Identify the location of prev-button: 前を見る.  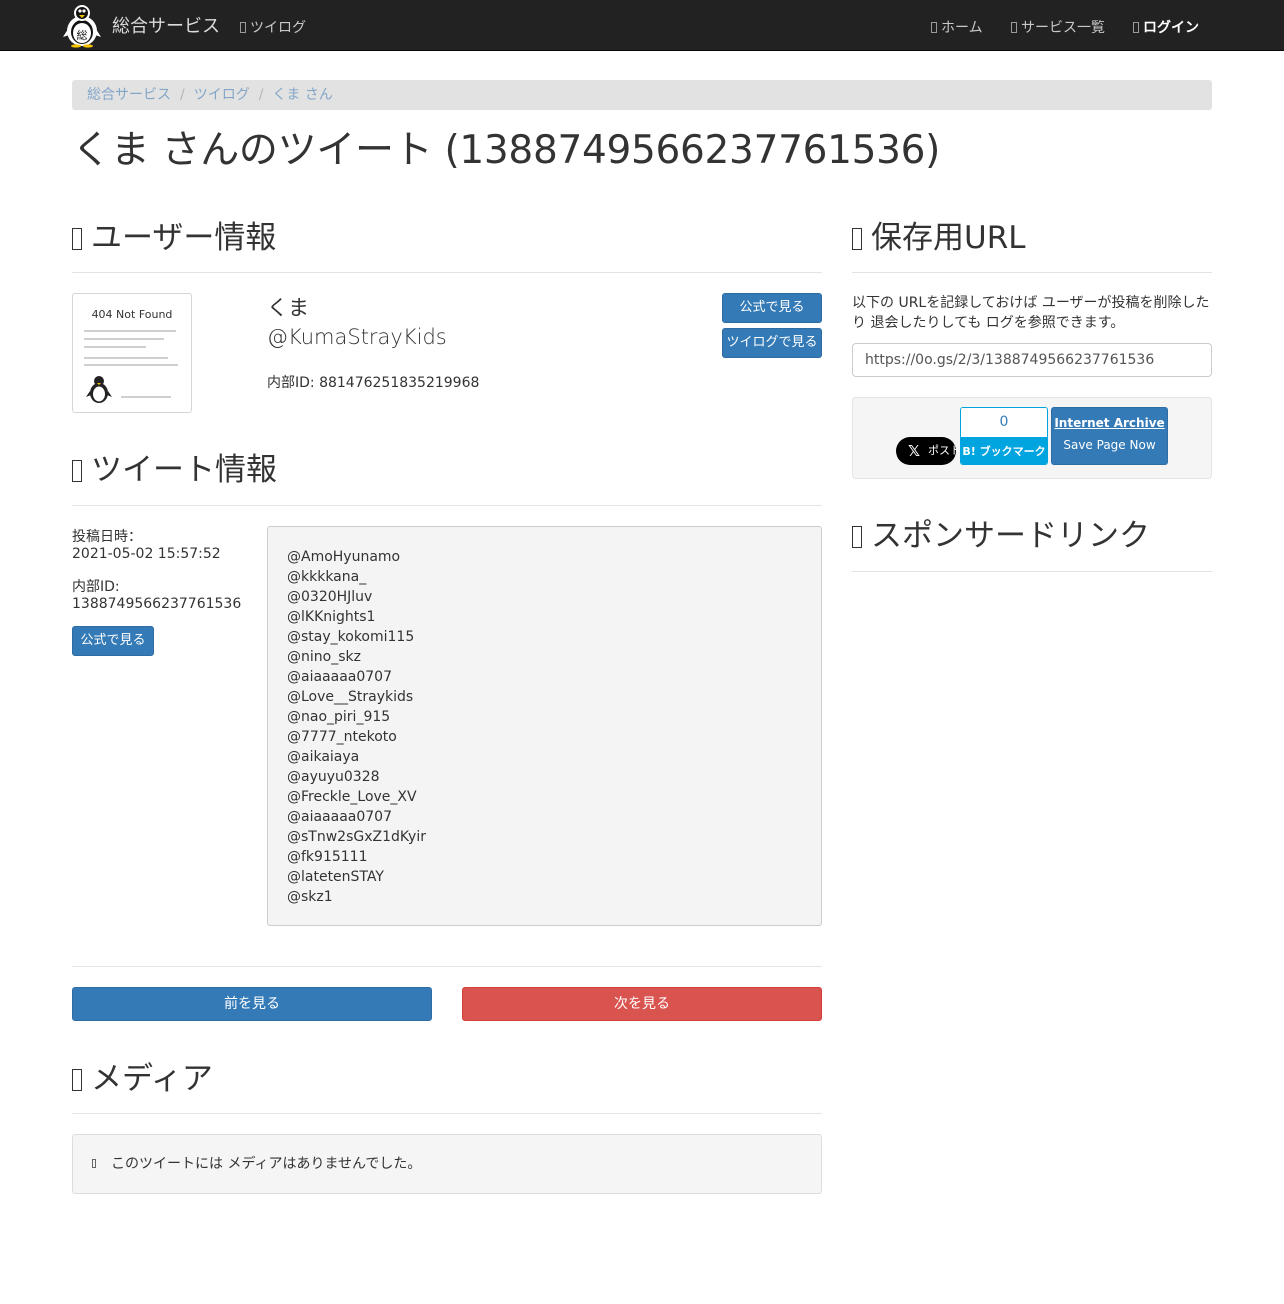
(252, 1004).